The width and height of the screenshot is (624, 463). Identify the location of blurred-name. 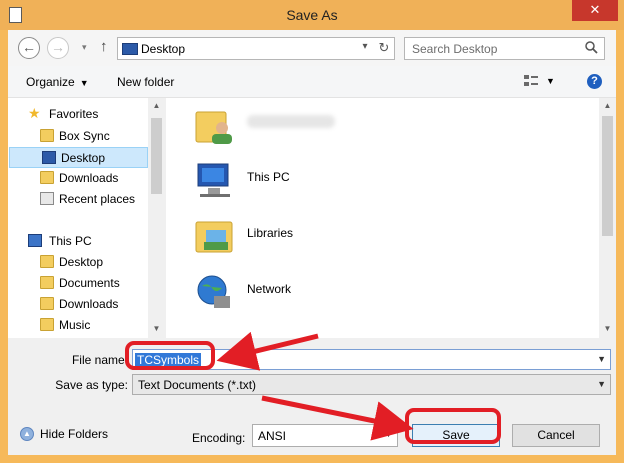
(291, 121).